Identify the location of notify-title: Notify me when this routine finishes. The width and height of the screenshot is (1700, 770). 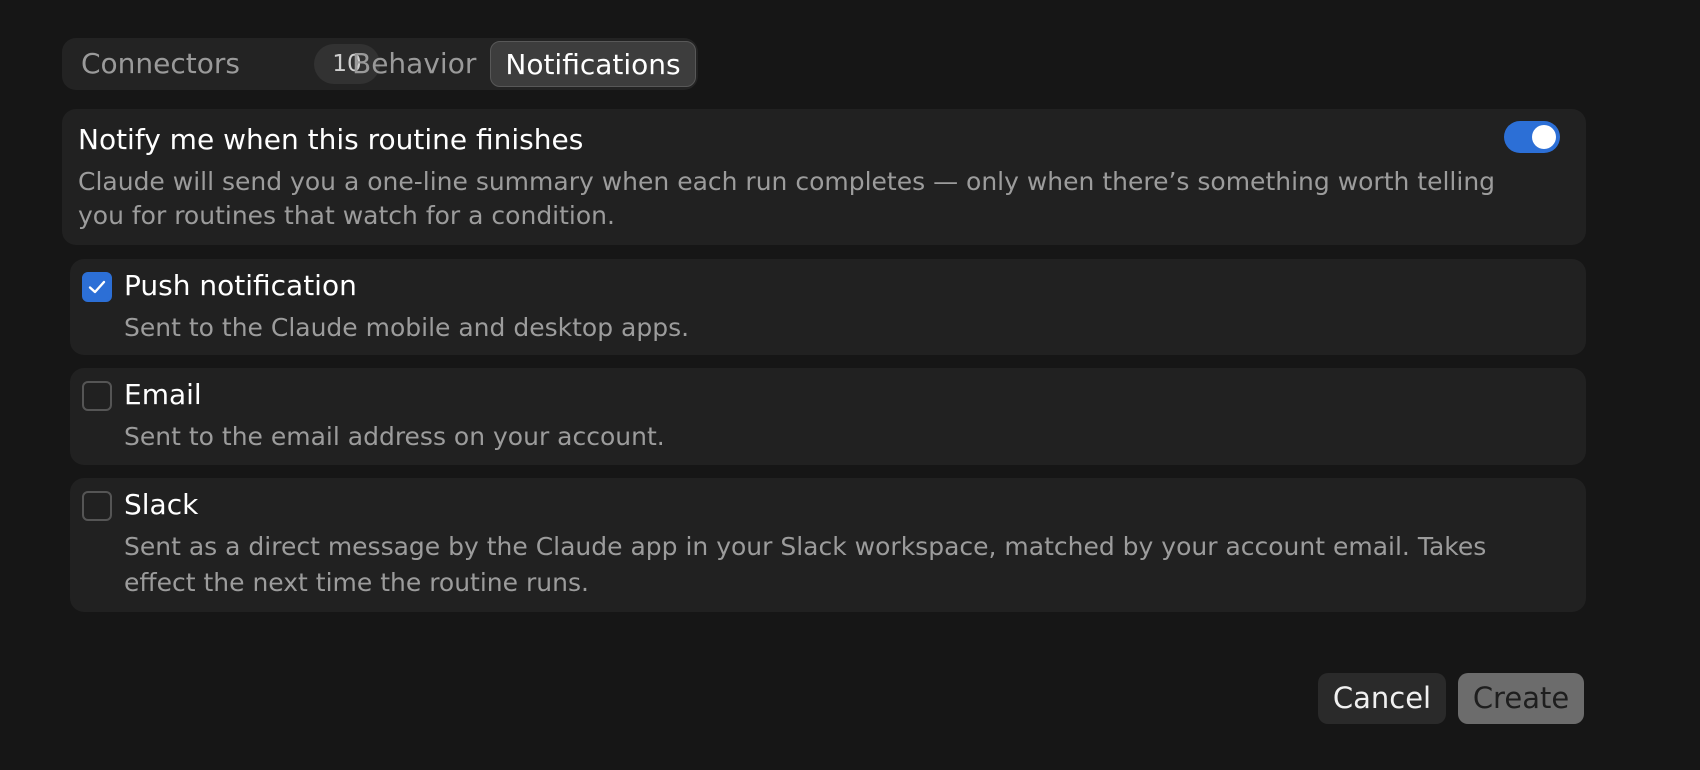
(331, 139).